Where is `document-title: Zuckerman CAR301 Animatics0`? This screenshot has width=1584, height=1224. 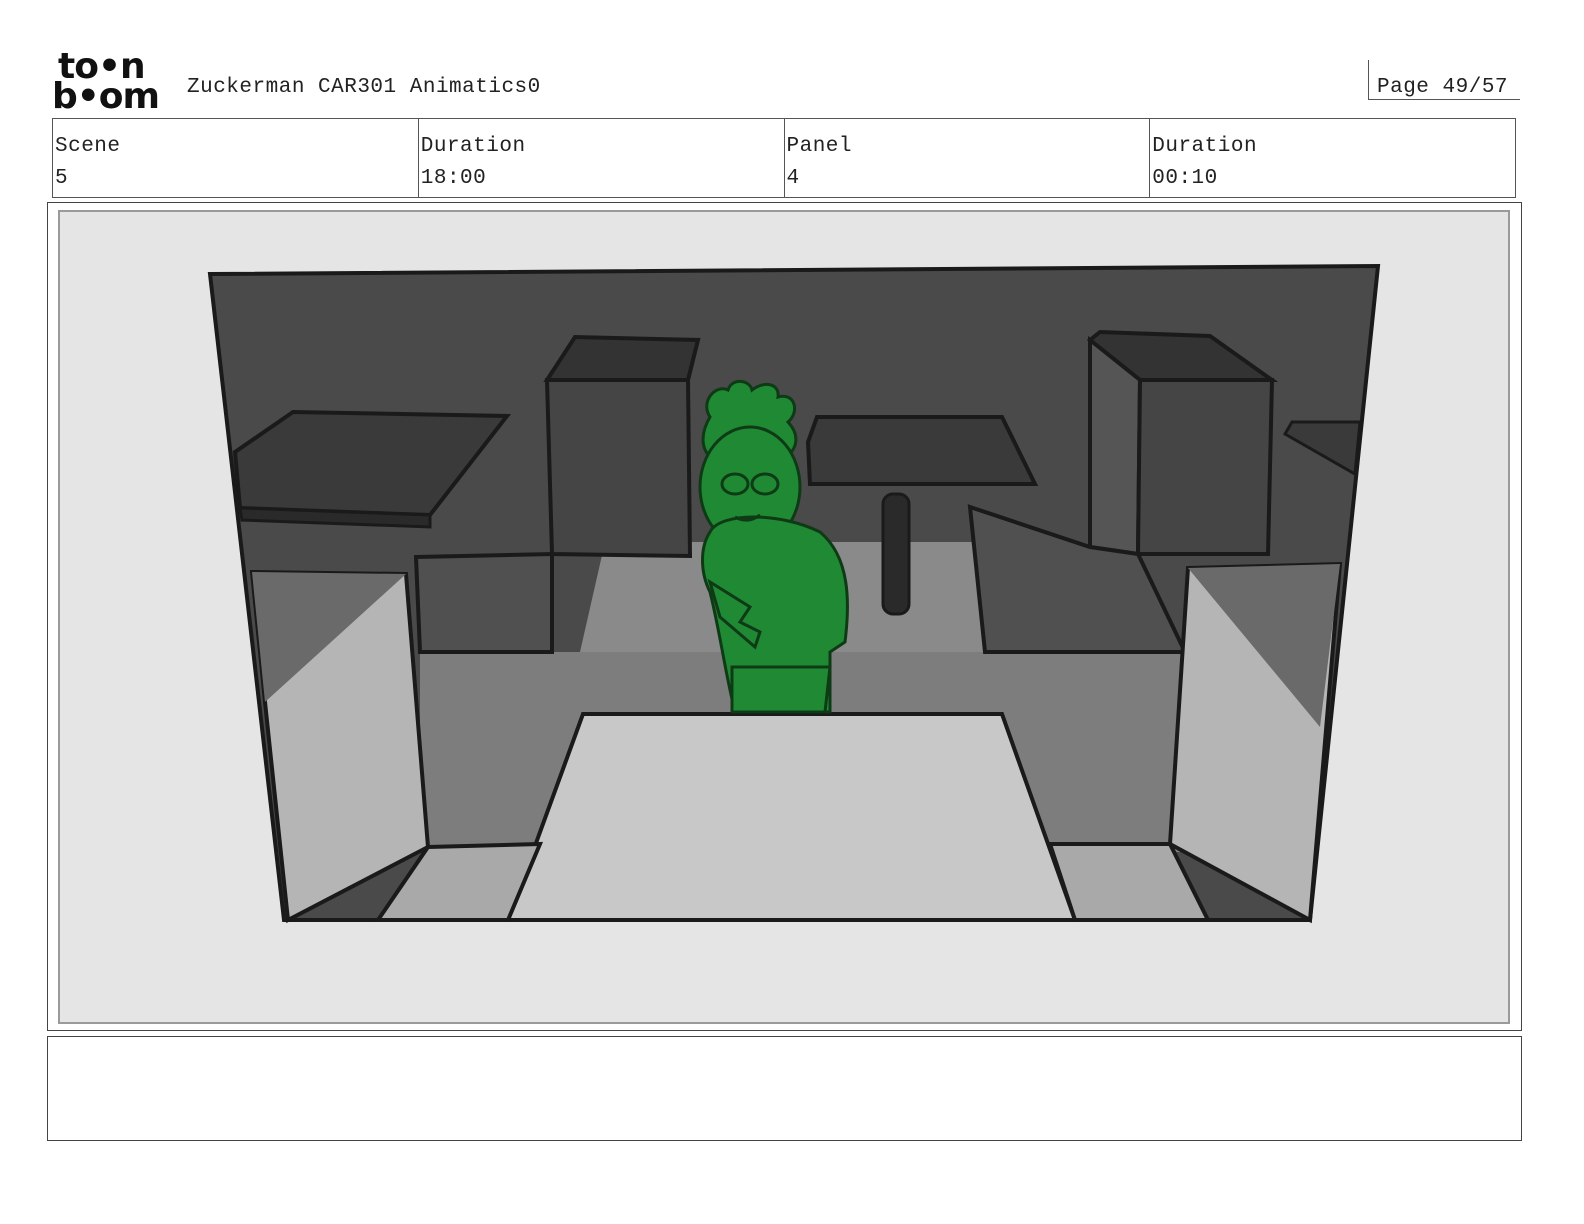 document-title: Zuckerman CAR301 Animatics0 is located at coordinates (364, 87).